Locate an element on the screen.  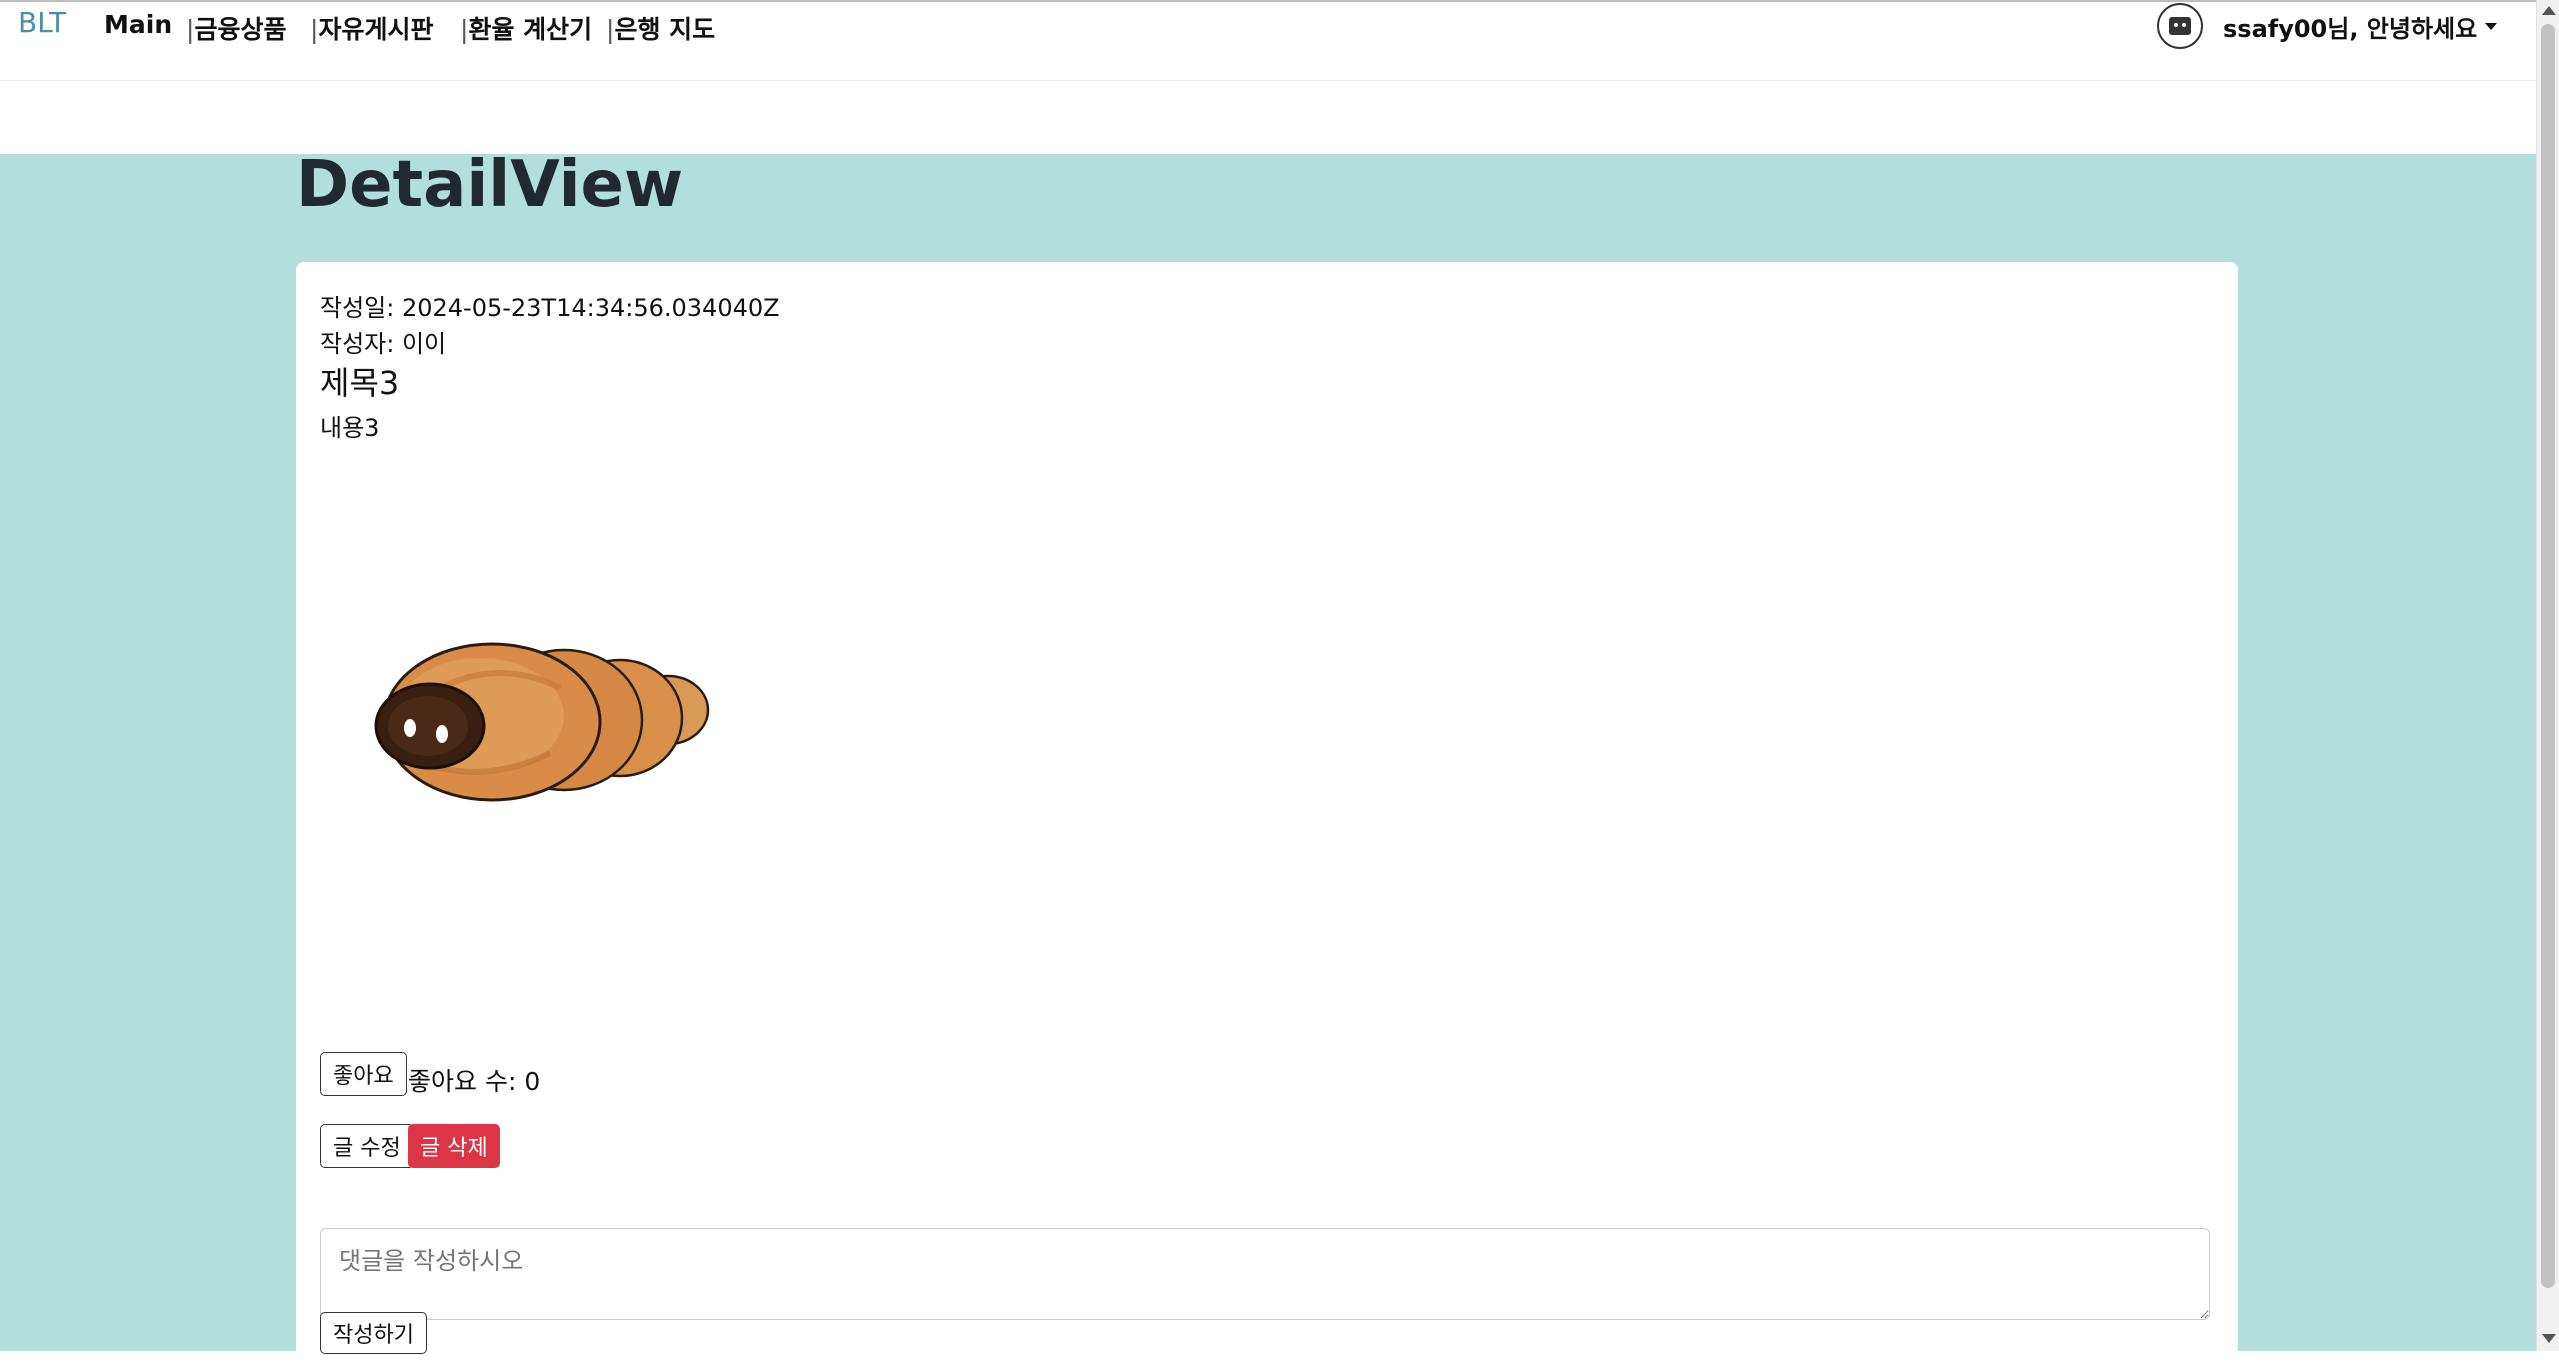
comment-input is located at coordinates (1265, 1274).